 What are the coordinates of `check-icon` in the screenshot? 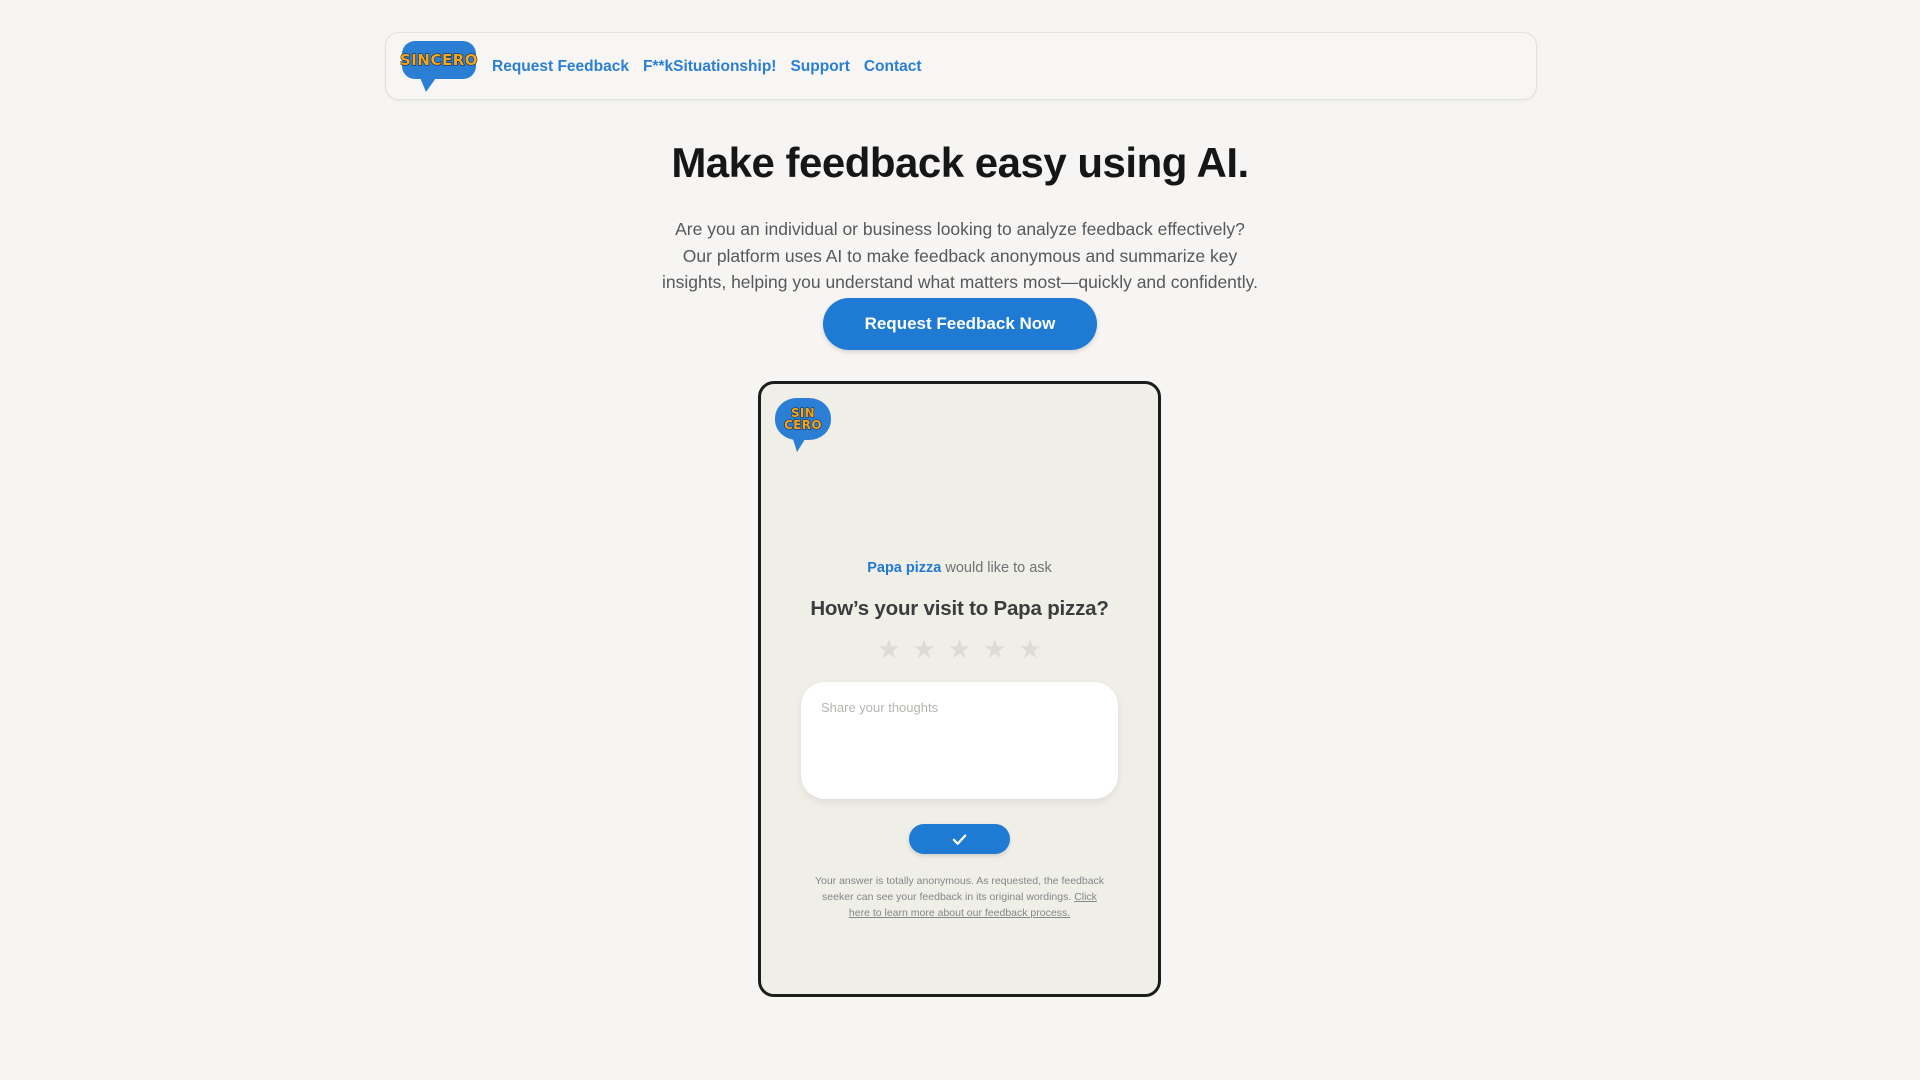 It's located at (959, 839).